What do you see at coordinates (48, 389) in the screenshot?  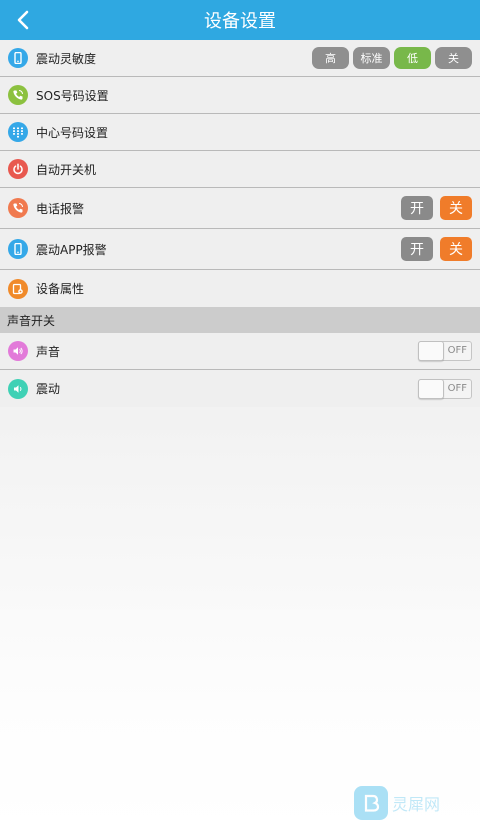 I see `vibrate-label: 震动` at bounding box center [48, 389].